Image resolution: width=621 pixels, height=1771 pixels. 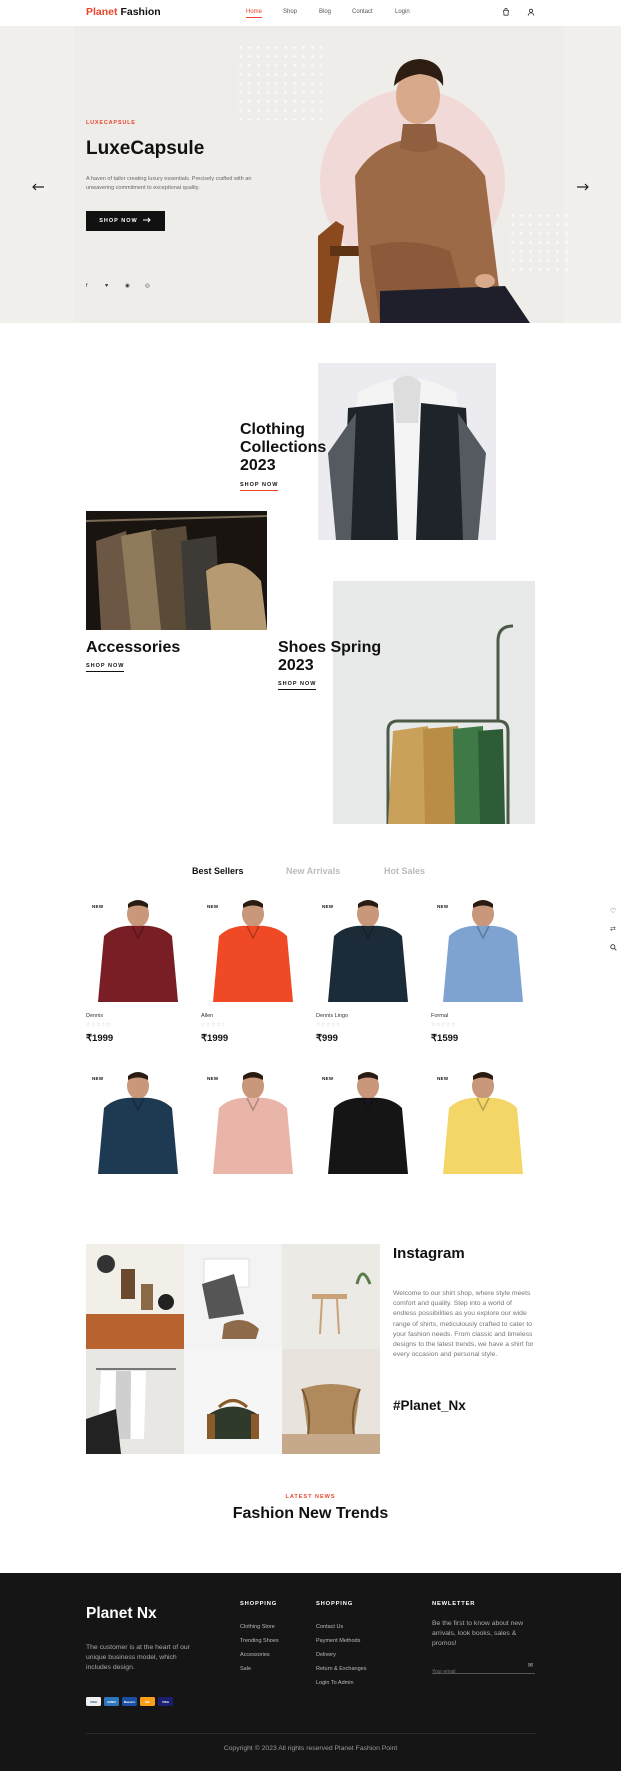 I want to click on send-mail-icon: ✉, so click(x=530, y=1665).